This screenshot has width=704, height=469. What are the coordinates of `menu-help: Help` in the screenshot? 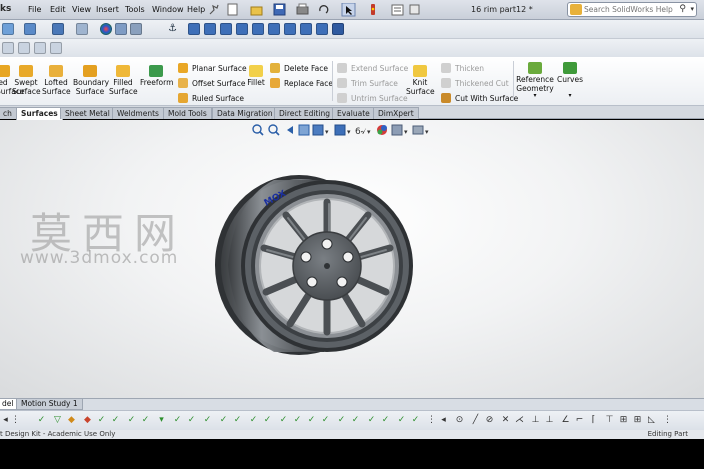 It's located at (196, 9).